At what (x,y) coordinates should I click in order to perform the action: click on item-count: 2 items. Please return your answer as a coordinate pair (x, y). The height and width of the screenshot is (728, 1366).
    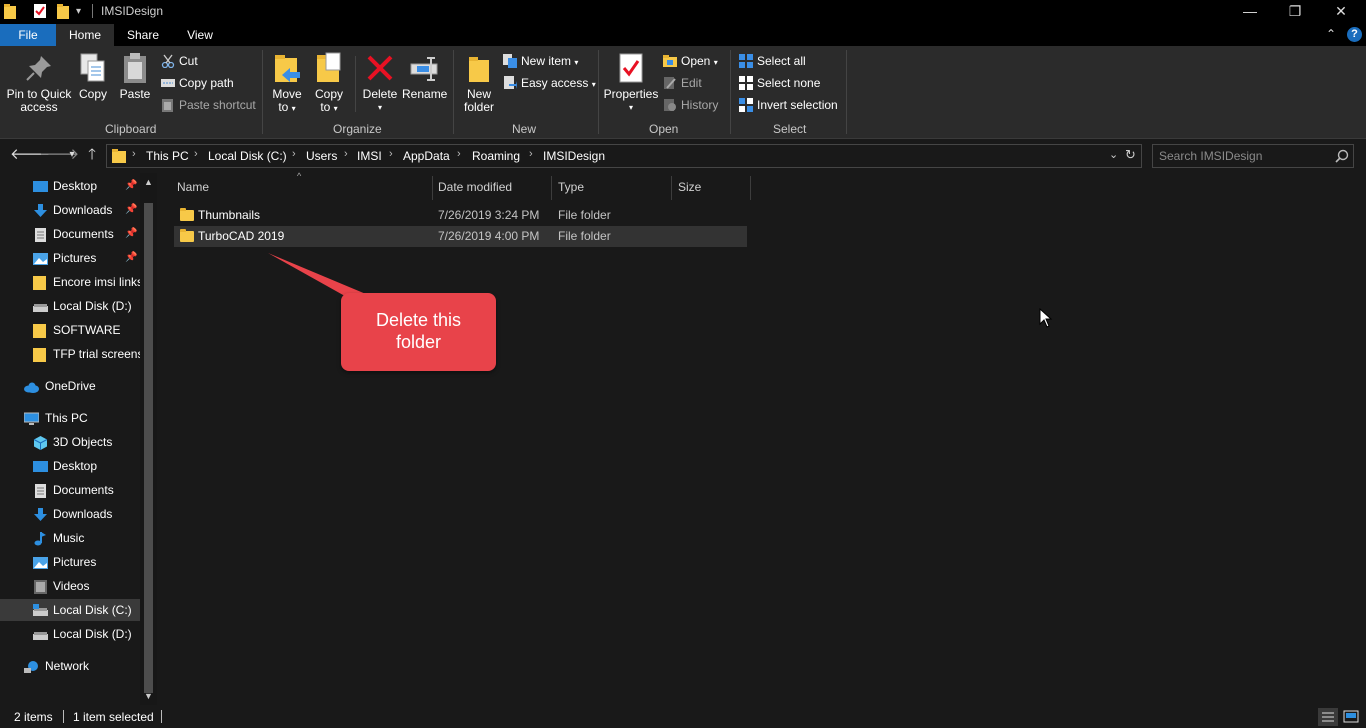
    Looking at the image, I should click on (33, 717).